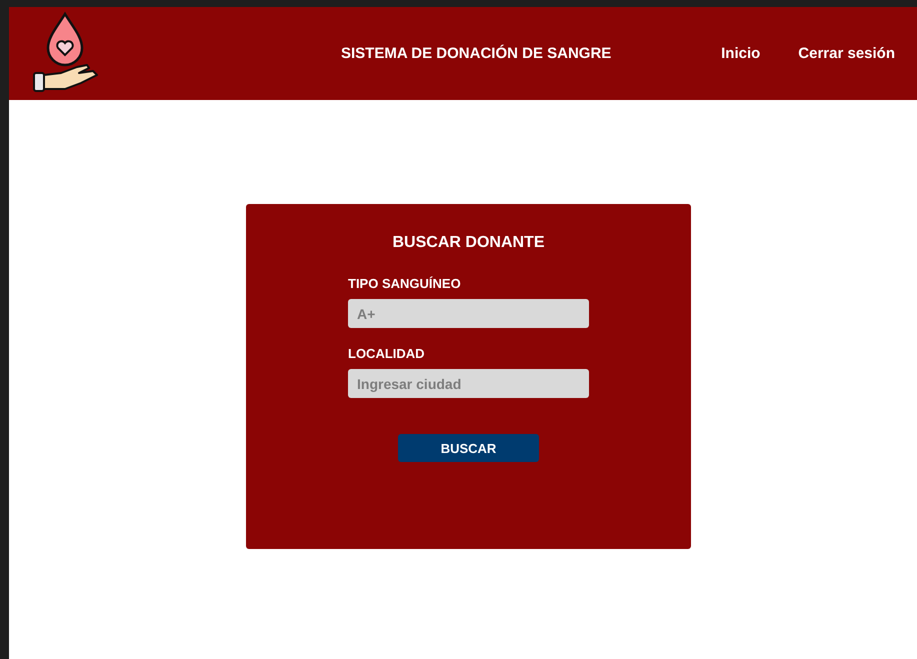 Image resolution: width=917 pixels, height=659 pixels. I want to click on field-label: TIPO SANGUÍNEO, so click(405, 283).